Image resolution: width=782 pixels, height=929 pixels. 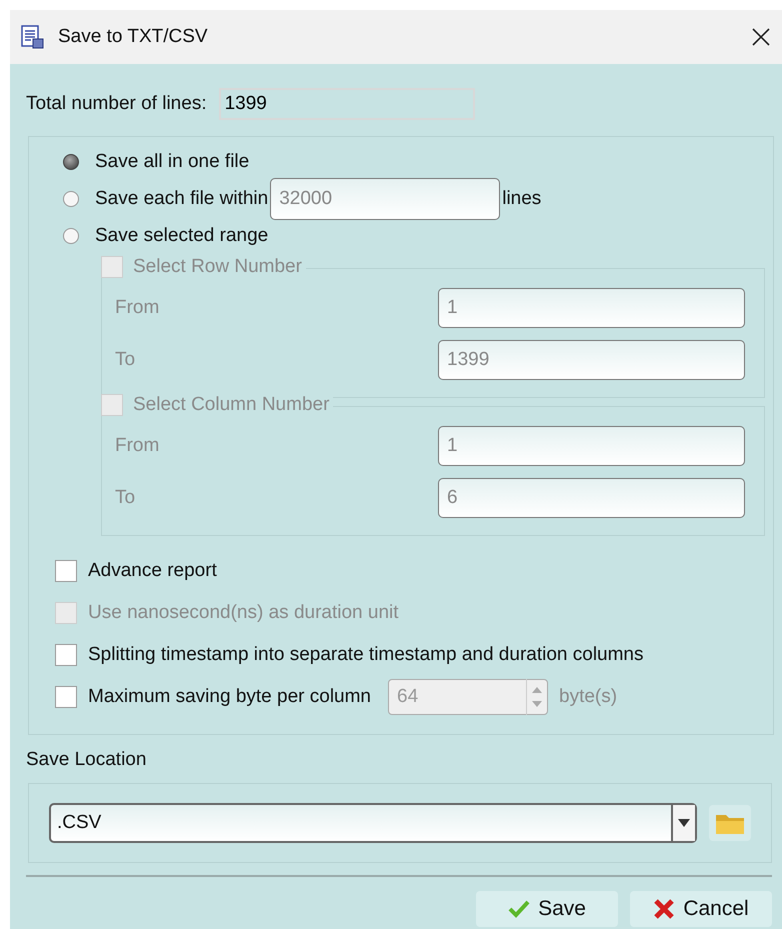 I want to click on checkbox-label: Use nanosecond(ns) as duration unit, so click(x=243, y=613).